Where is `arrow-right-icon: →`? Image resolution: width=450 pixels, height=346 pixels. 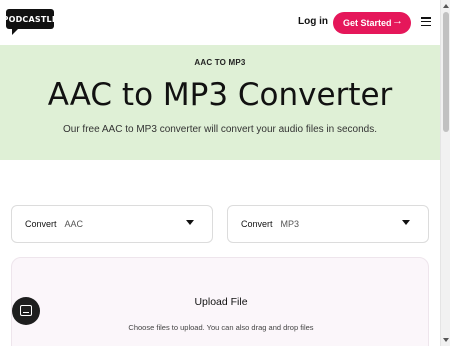
arrow-right-icon: → is located at coordinates (397, 21).